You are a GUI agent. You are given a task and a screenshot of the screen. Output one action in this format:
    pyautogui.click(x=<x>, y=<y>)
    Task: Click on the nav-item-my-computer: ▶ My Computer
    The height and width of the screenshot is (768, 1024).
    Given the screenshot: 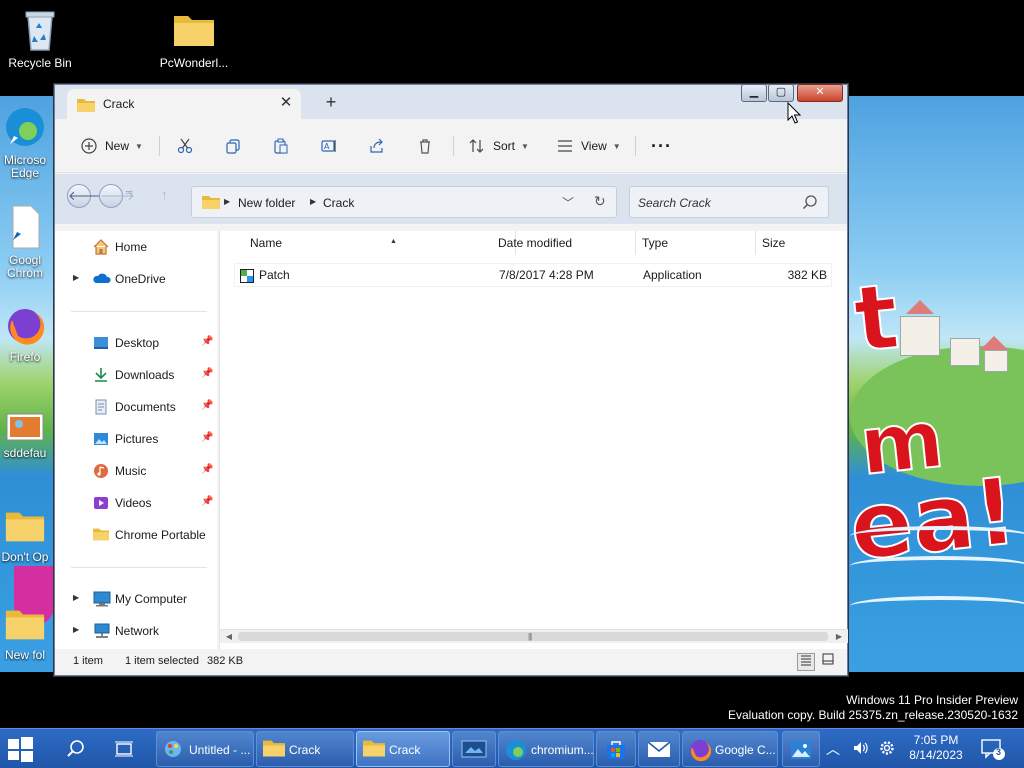 What is the action you would take?
    pyautogui.click(x=136, y=599)
    